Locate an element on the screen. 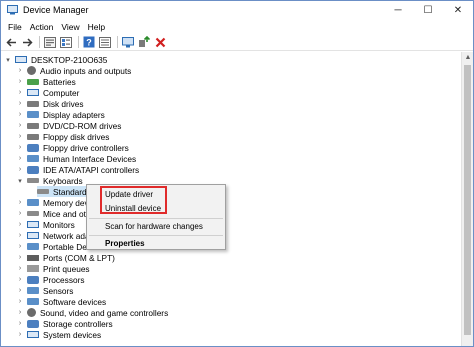 The height and width of the screenshot is (347, 474). tree-item-keyboards: ▾ Keyboards is located at coordinates (49, 180).